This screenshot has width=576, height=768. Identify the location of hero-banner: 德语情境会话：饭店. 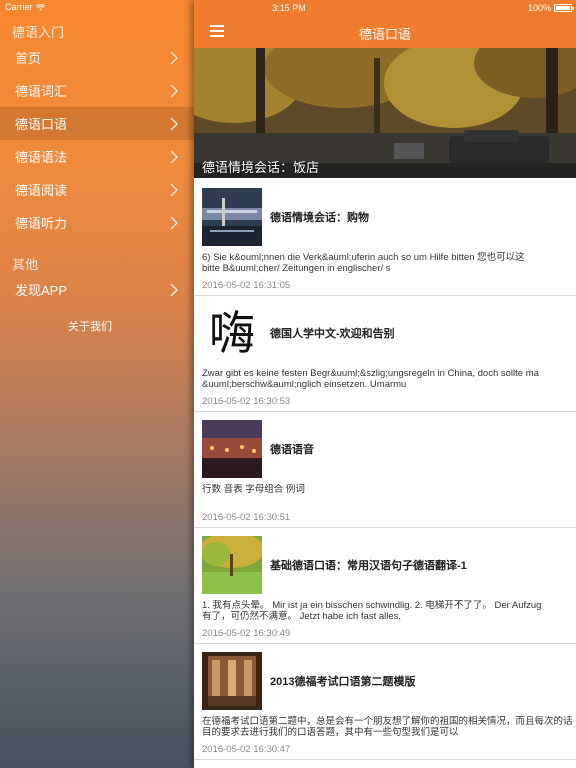
(385, 113).